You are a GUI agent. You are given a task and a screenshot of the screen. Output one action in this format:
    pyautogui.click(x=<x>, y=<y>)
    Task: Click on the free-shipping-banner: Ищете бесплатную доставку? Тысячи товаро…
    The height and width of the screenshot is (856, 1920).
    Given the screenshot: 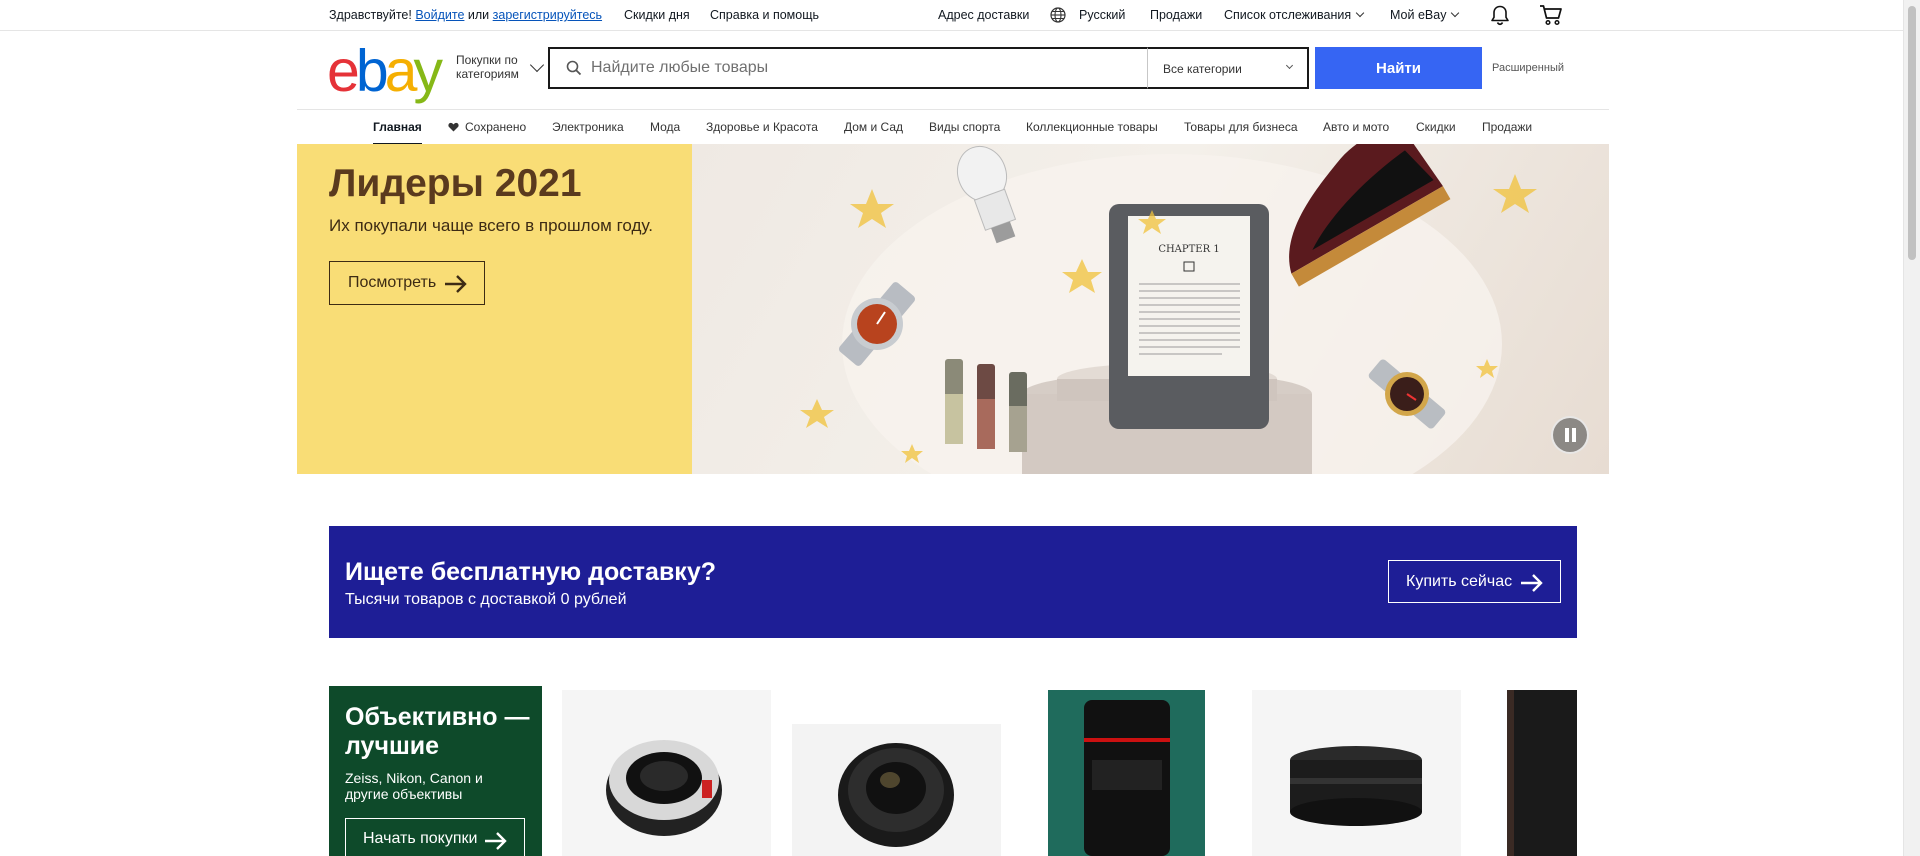 What is the action you would take?
    pyautogui.click(x=953, y=582)
    